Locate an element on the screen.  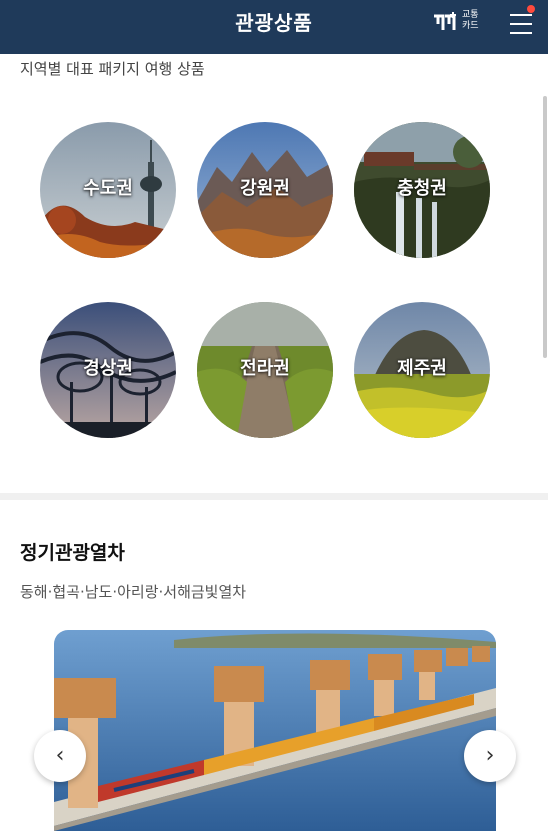
region-gyeongsang: 경상권 is located at coordinates (108, 370).